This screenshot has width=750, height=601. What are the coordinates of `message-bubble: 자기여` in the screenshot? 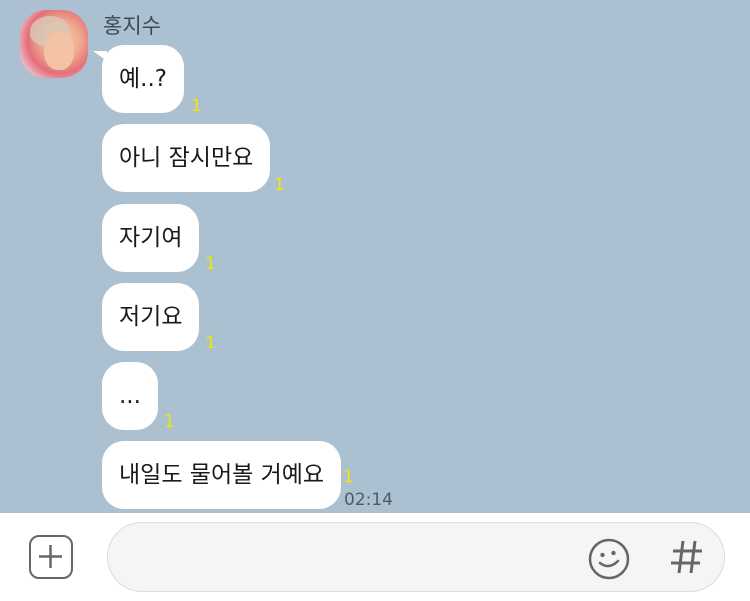 It's located at (151, 238).